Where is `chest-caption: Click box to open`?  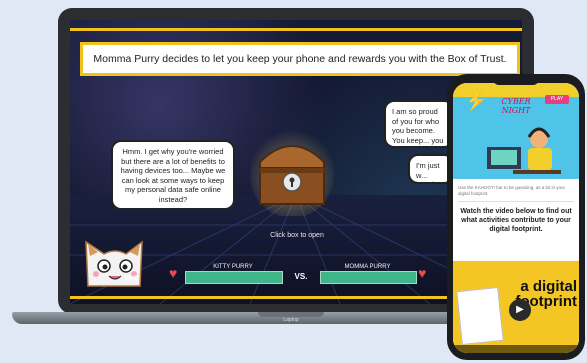
chest-caption: Click box to open is located at coordinates (297, 235).